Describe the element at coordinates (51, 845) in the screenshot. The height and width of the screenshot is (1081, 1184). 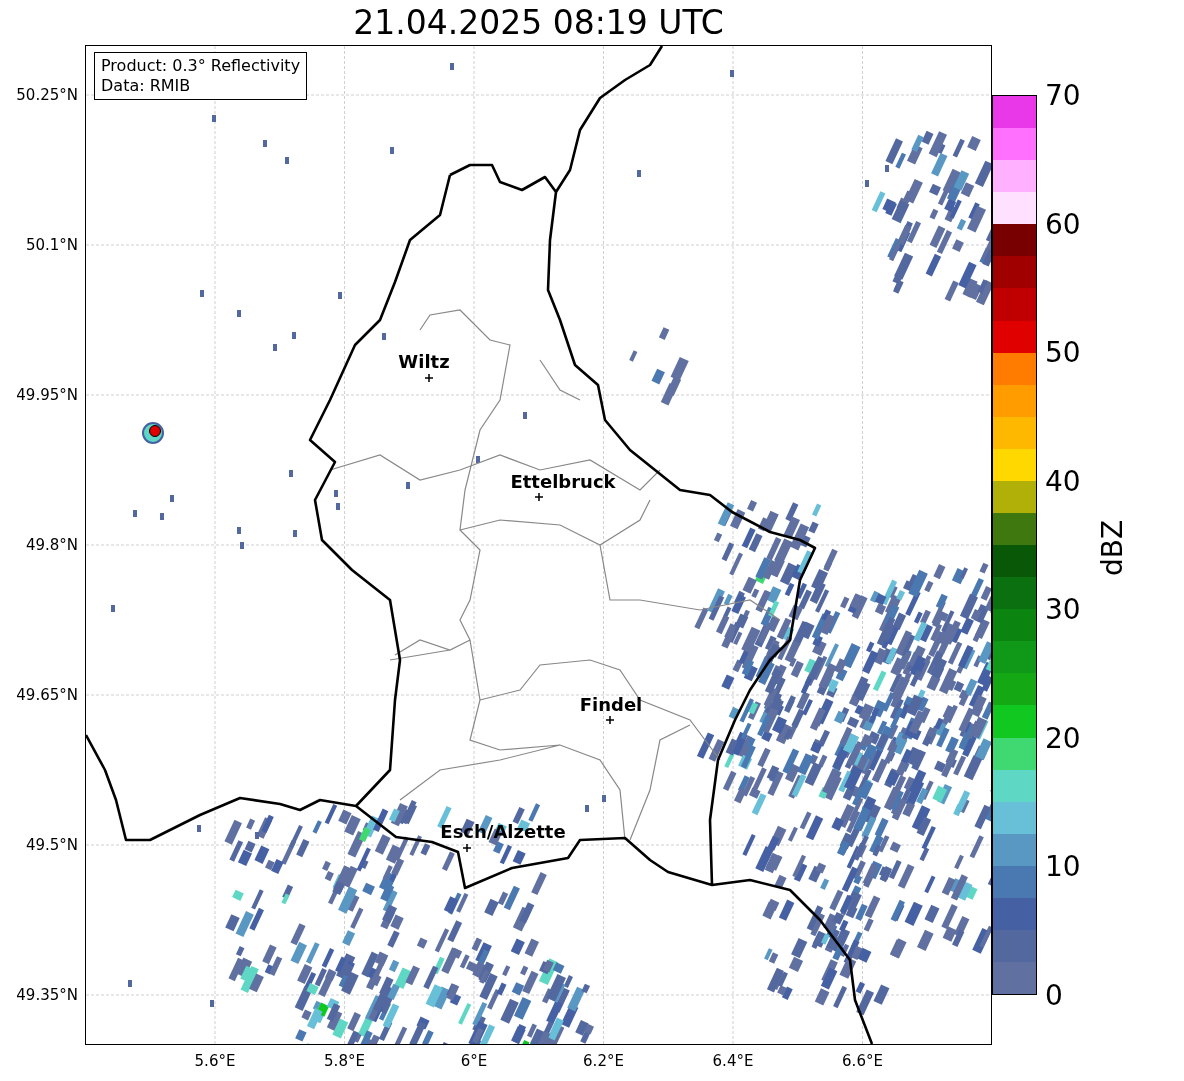
I see `latitude-label: 49.5°N` at that location.